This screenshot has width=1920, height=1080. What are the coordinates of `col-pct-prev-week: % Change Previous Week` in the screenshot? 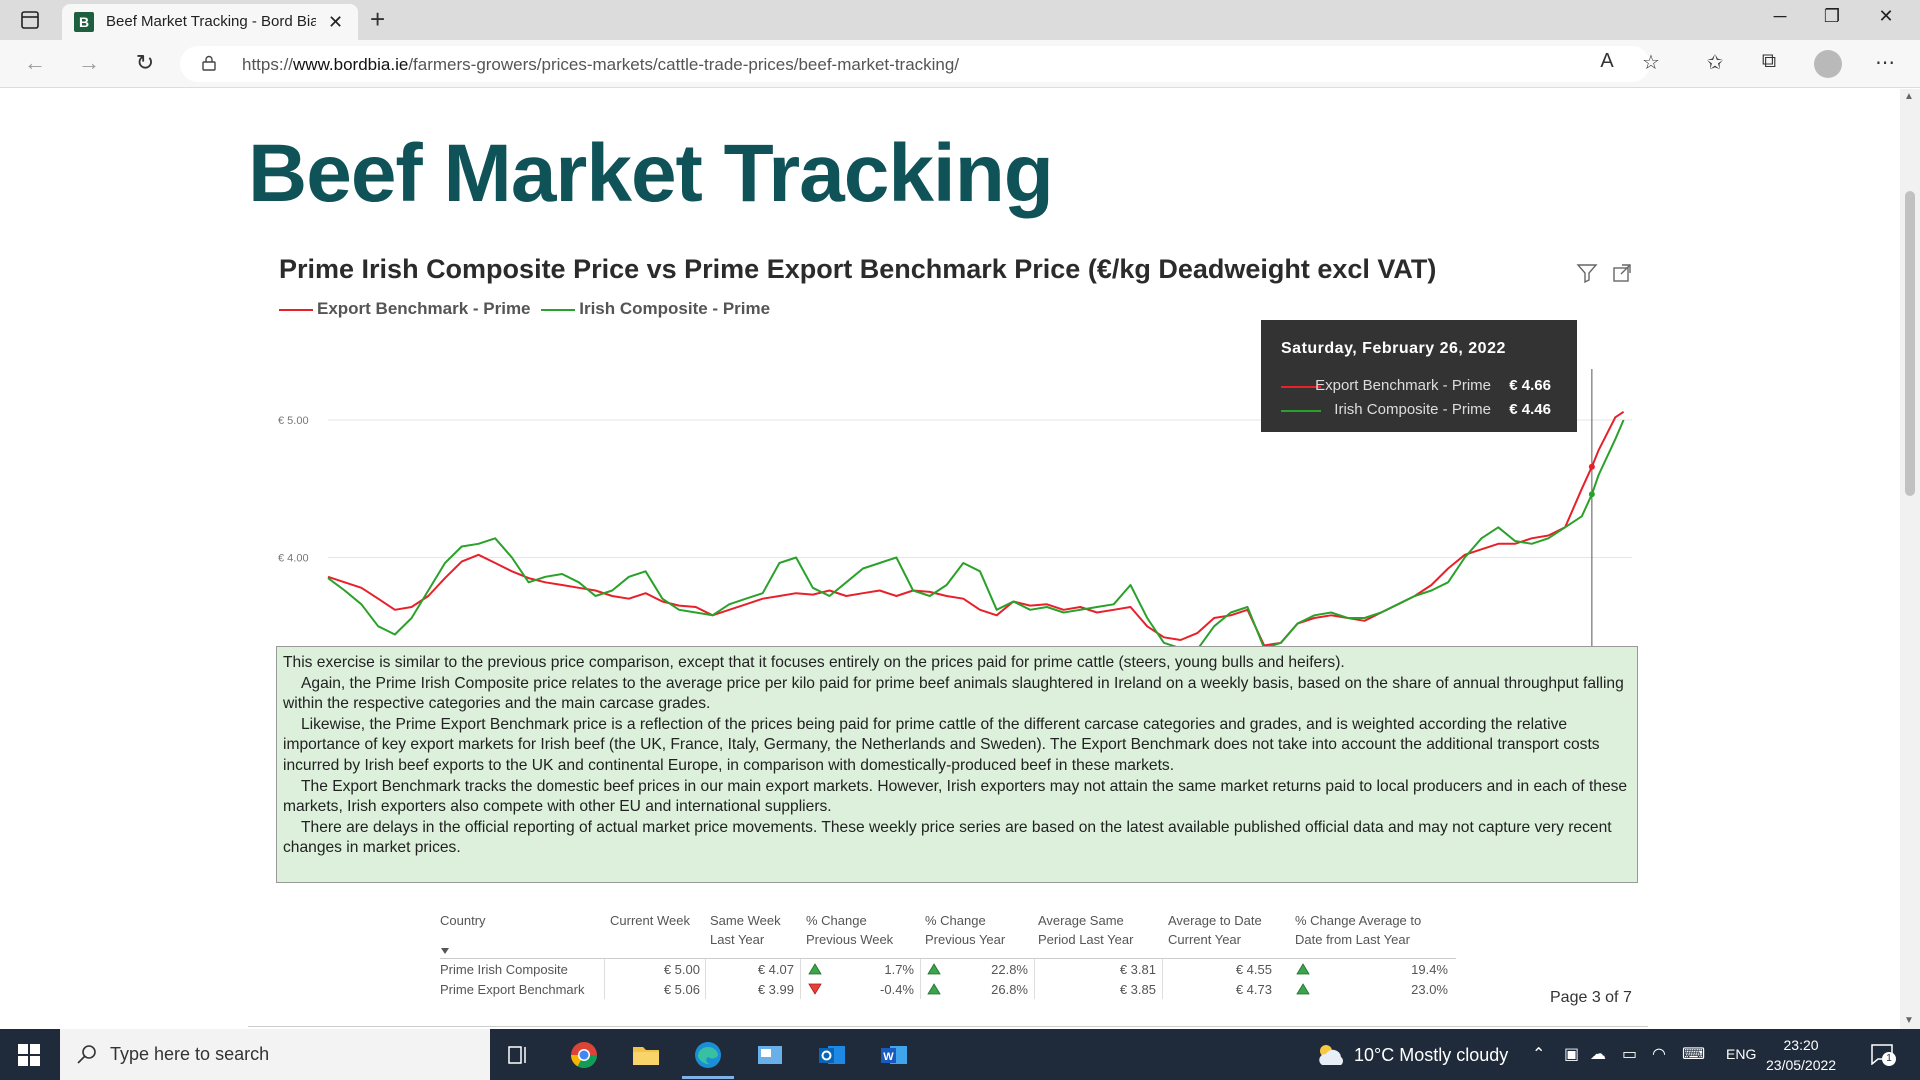 It's located at (849, 930).